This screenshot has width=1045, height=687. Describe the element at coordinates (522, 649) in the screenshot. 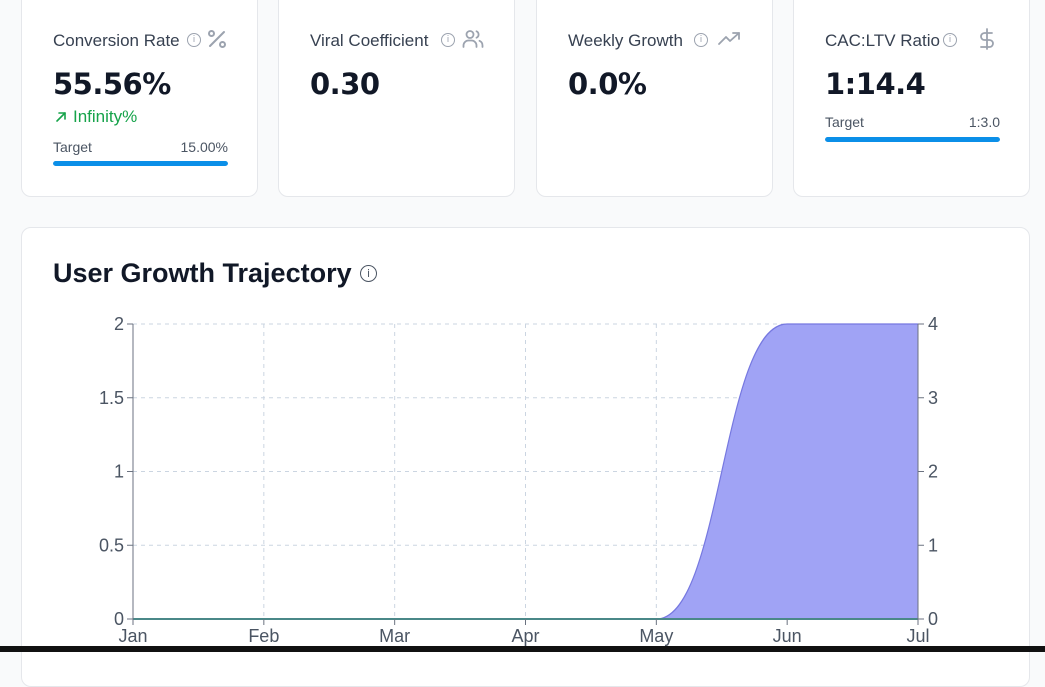

I see `screen-bottom-edge` at that location.